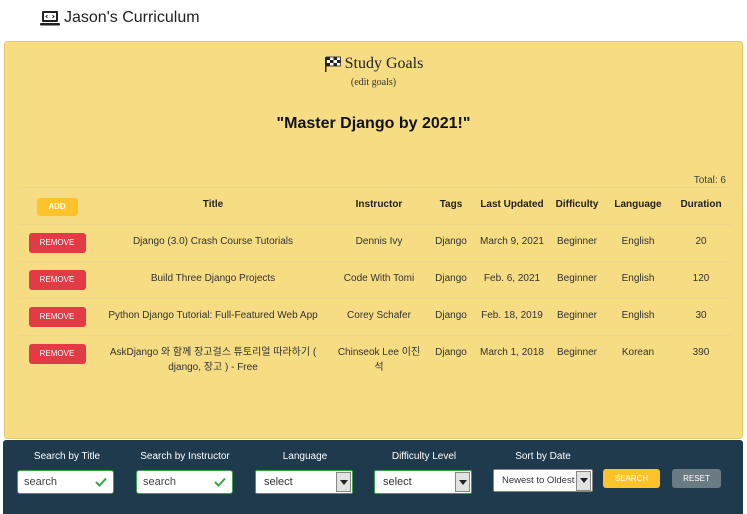  What do you see at coordinates (384, 63) in the screenshot?
I see `goals-title: Study Goals` at bounding box center [384, 63].